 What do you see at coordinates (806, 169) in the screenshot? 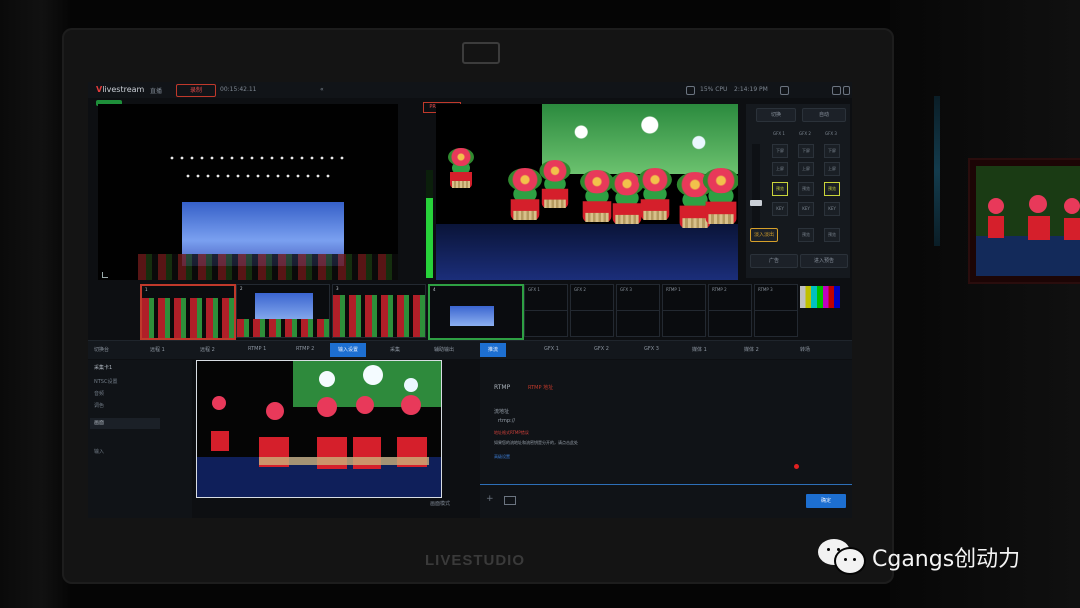
I see `gfx2-up-button: 上屏` at bounding box center [806, 169].